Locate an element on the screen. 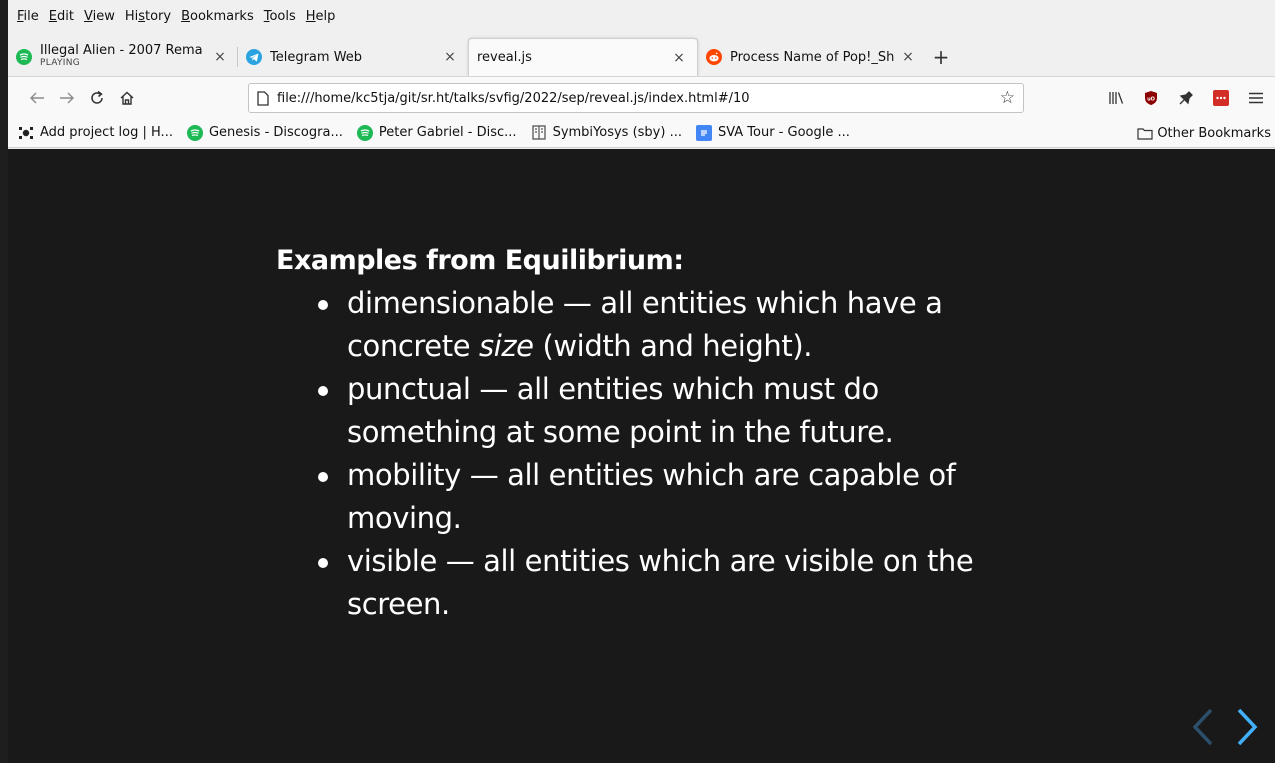  chevron-left-icon is located at coordinates (1202, 727).